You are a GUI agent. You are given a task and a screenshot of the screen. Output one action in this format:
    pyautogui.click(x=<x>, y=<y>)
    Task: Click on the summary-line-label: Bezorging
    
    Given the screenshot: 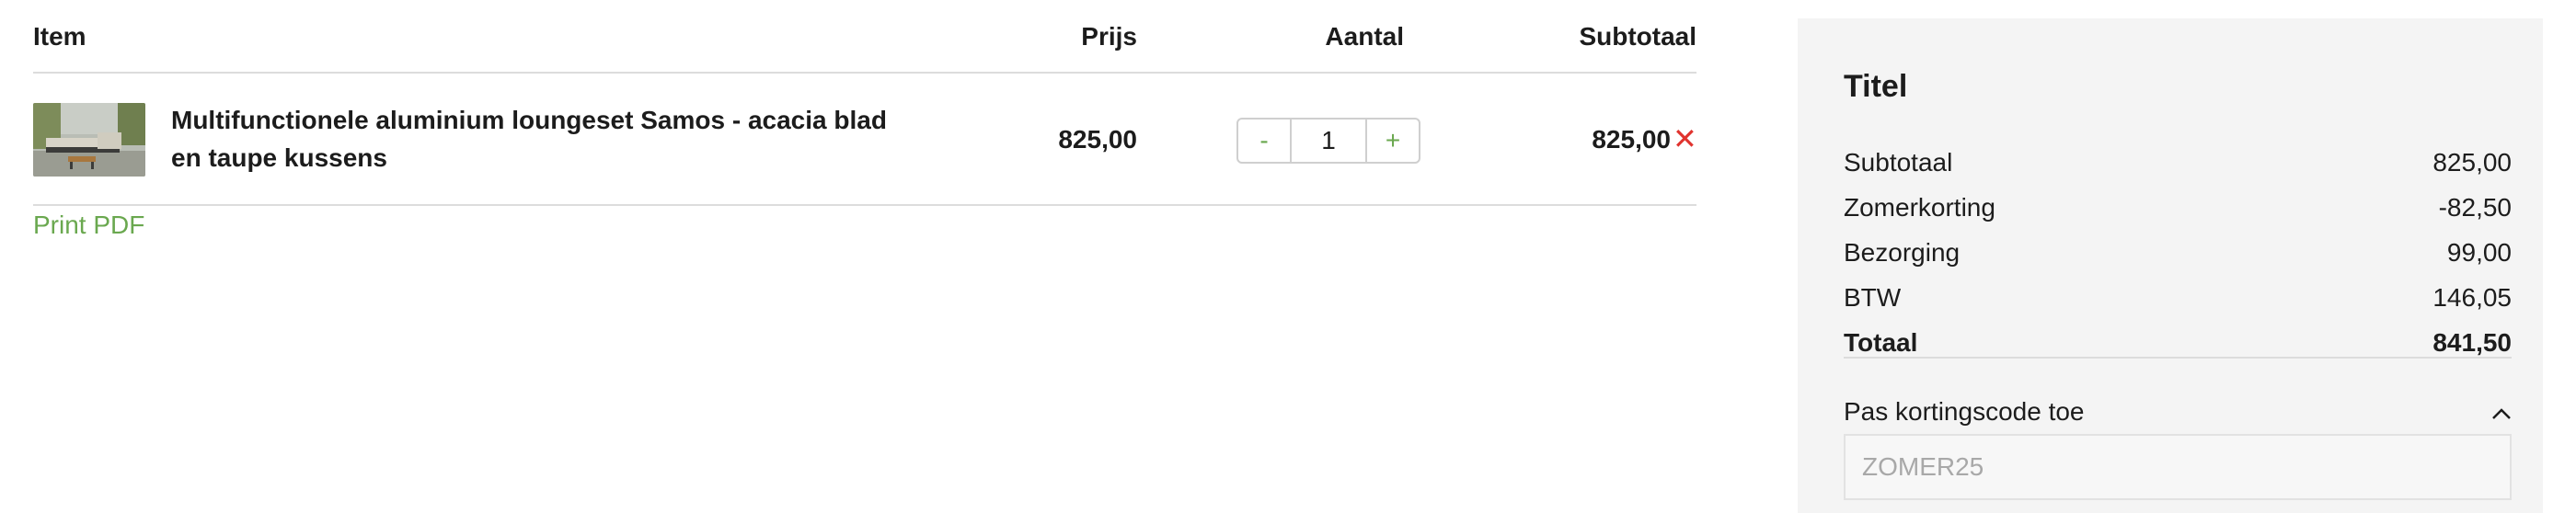 What is the action you would take?
    pyautogui.click(x=1902, y=252)
    